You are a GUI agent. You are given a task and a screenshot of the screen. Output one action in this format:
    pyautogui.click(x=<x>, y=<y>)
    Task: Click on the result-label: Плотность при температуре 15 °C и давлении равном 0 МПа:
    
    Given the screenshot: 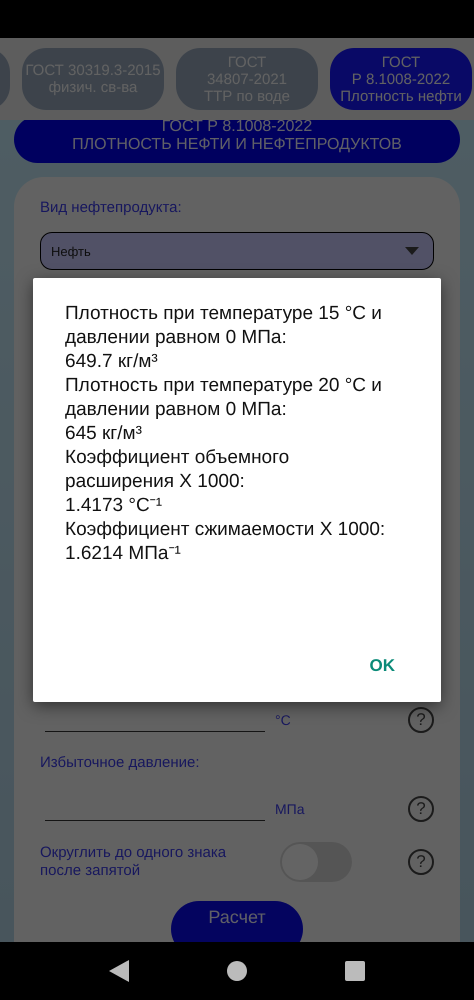 What is the action you would take?
    pyautogui.click(x=224, y=326)
    